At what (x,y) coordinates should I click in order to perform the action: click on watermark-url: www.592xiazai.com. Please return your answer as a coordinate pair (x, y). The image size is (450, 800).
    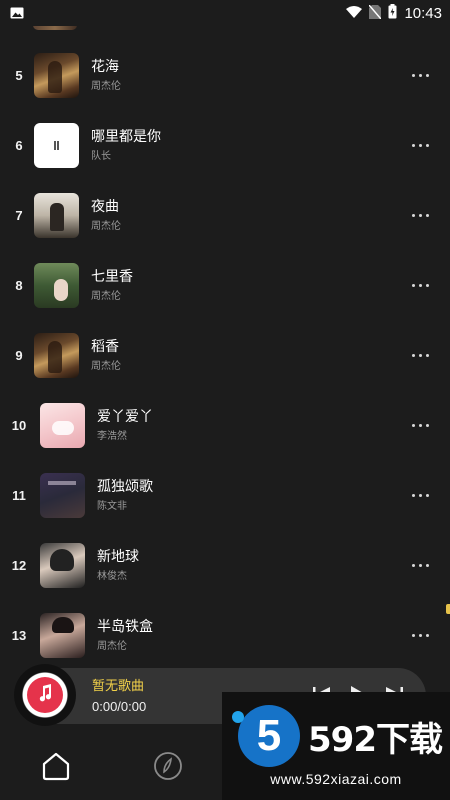
    Looking at the image, I should click on (336, 779).